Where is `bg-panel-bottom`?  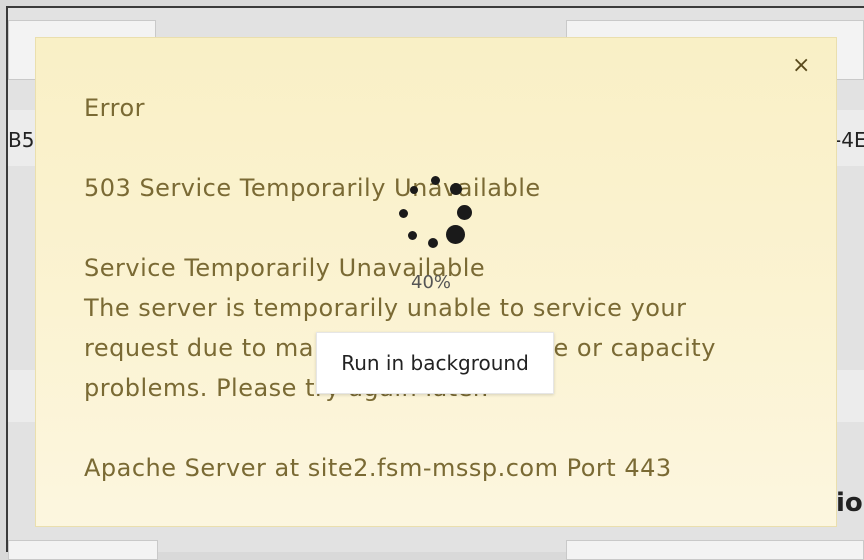
bg-panel-bottom is located at coordinates (83, 550).